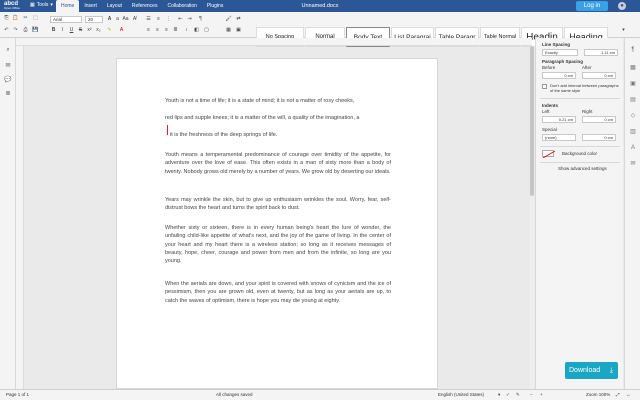 This screenshot has height=400, width=640. I want to click on print-icon: ⎙, so click(25, 30).